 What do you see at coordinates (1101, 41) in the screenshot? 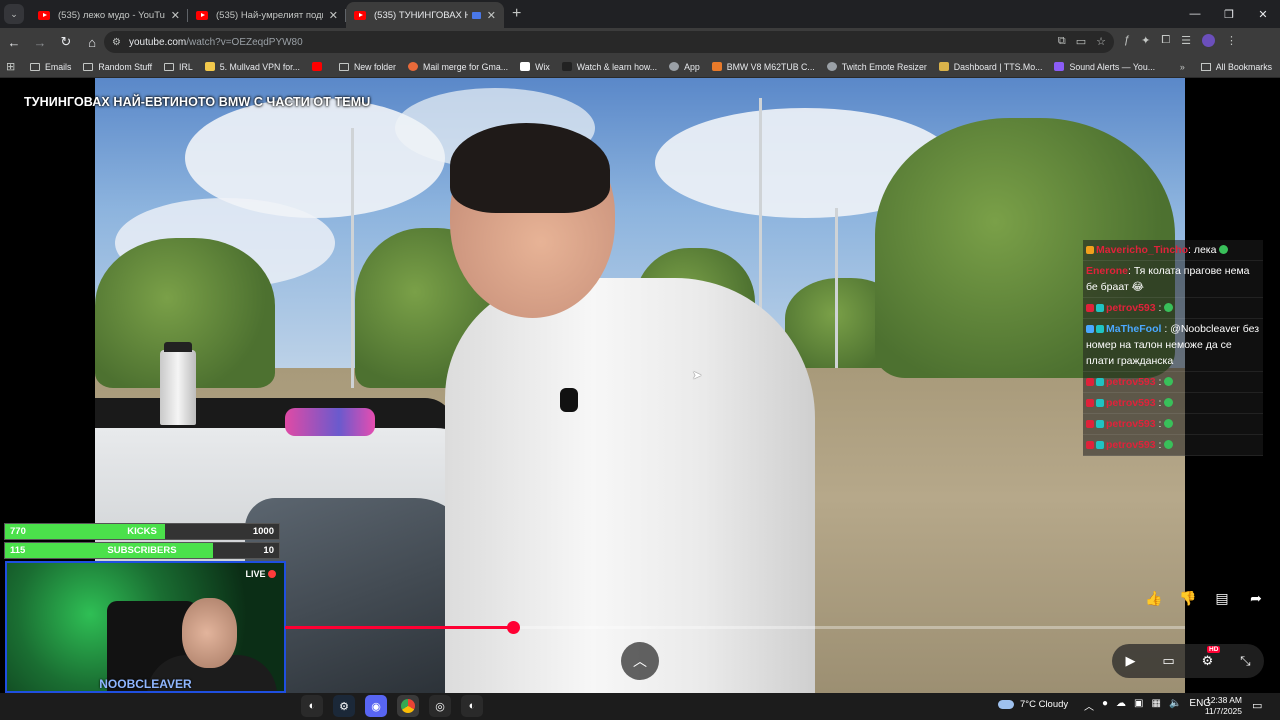
I see `bookmark-star-icon: ☆` at bounding box center [1101, 41].